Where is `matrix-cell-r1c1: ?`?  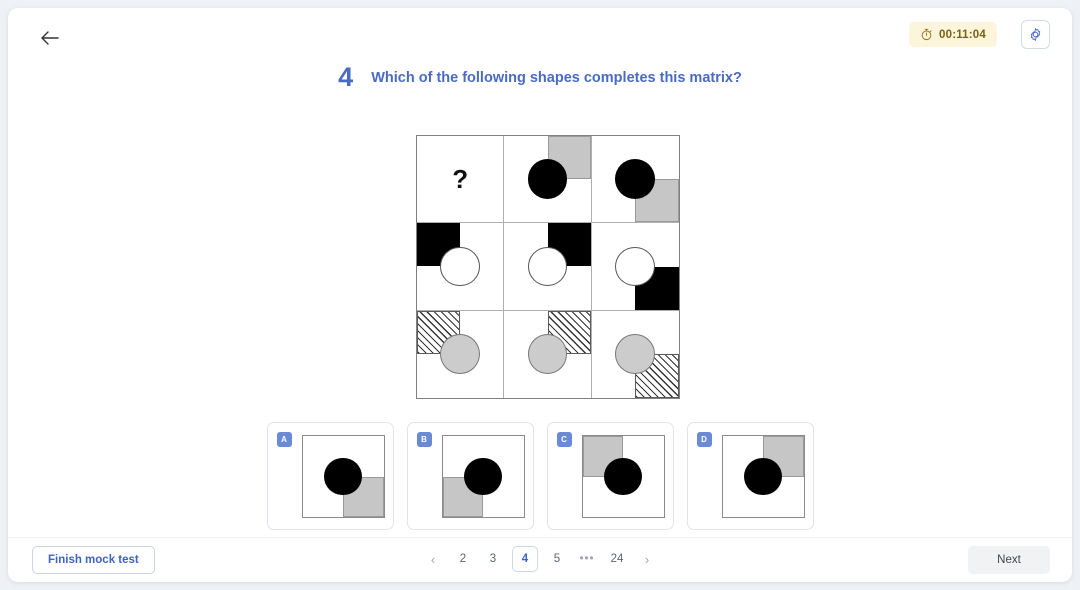
matrix-cell-r1c1: ? is located at coordinates (461, 180).